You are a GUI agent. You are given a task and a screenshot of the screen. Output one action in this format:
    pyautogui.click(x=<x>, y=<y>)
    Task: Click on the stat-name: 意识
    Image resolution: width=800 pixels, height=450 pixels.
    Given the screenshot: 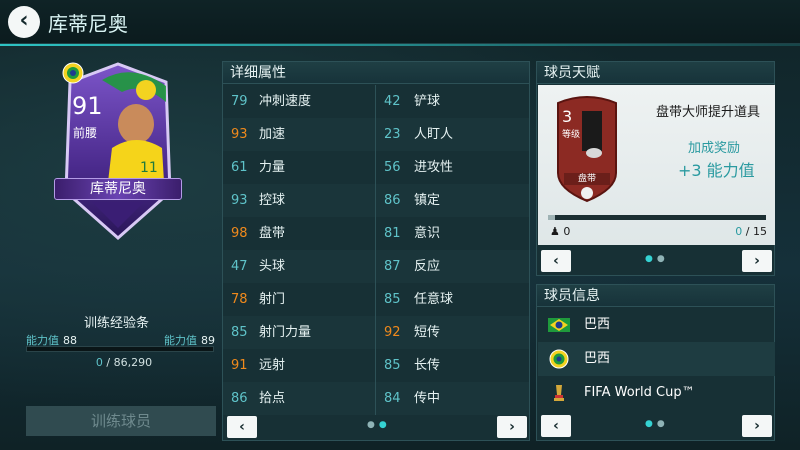 What is the action you would take?
    pyautogui.click(x=427, y=233)
    